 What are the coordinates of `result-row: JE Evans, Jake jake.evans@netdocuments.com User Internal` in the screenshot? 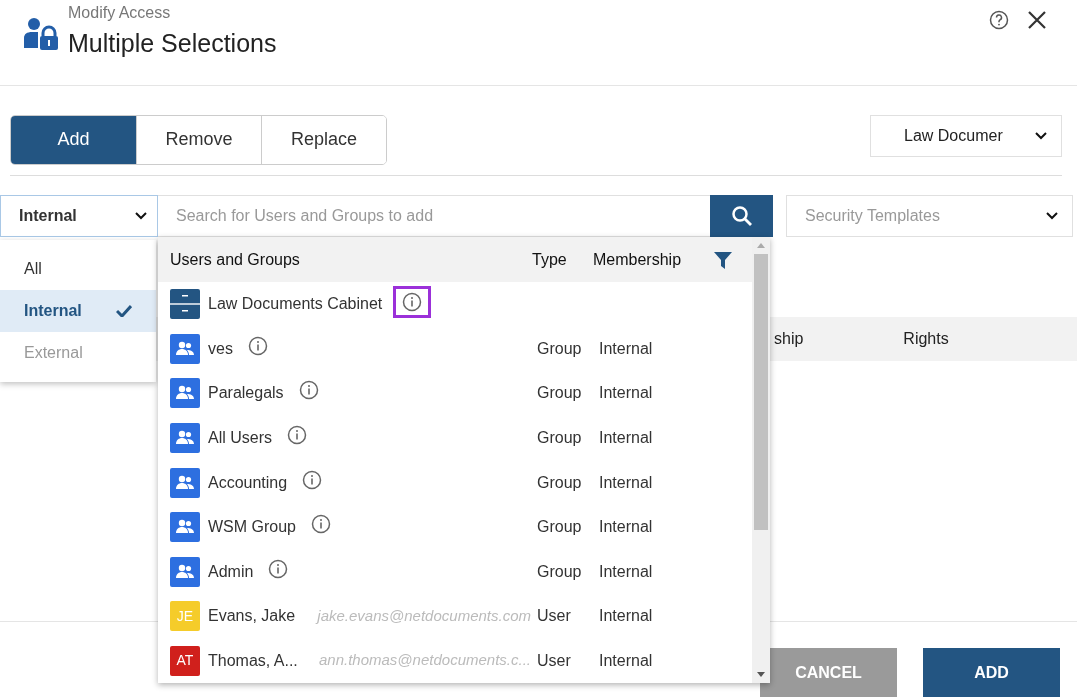 It's located at (455, 616).